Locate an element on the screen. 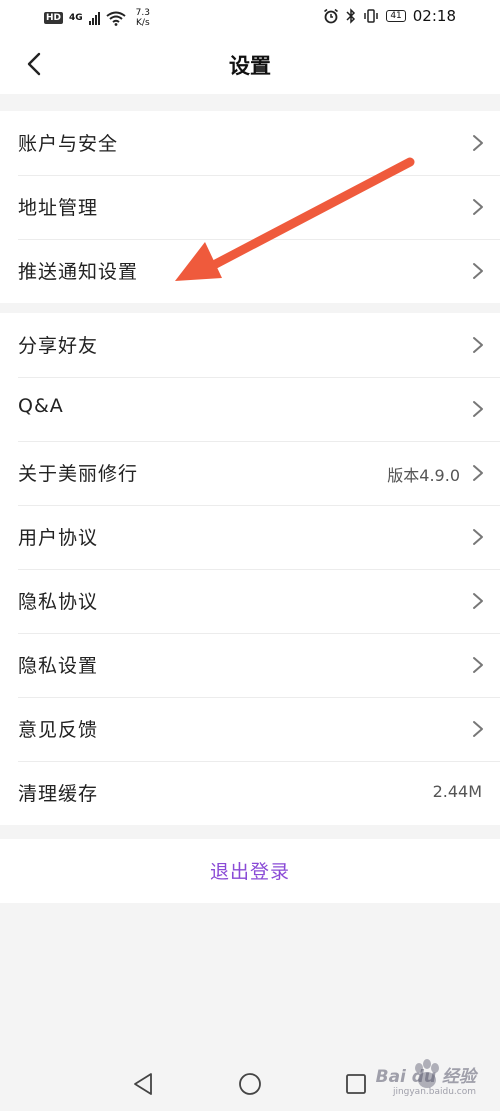  row-label: 分享好友 is located at coordinates (58, 346).